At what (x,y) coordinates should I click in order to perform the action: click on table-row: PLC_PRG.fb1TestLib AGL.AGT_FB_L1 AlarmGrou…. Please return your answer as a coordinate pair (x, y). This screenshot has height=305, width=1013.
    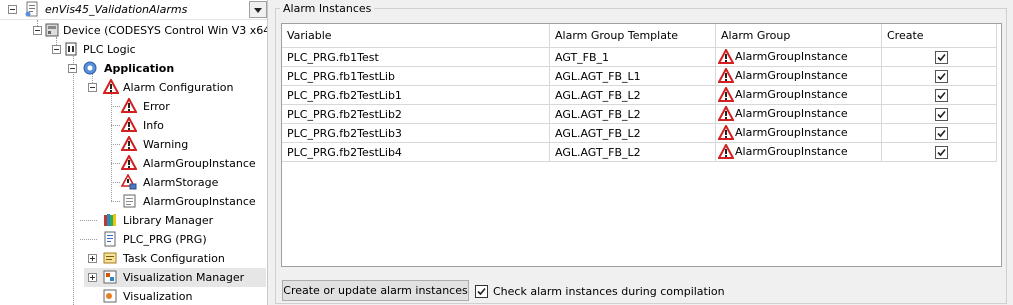
    Looking at the image, I should click on (639, 76).